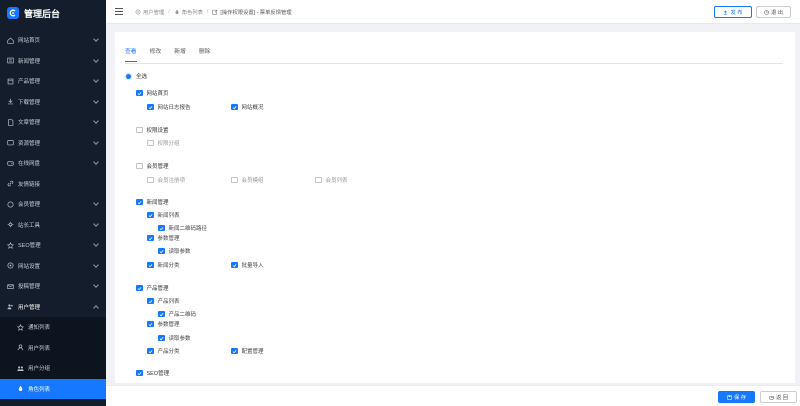 The width and height of the screenshot is (800, 406). I want to click on perm-news-category: 新闻分类, so click(163, 265).